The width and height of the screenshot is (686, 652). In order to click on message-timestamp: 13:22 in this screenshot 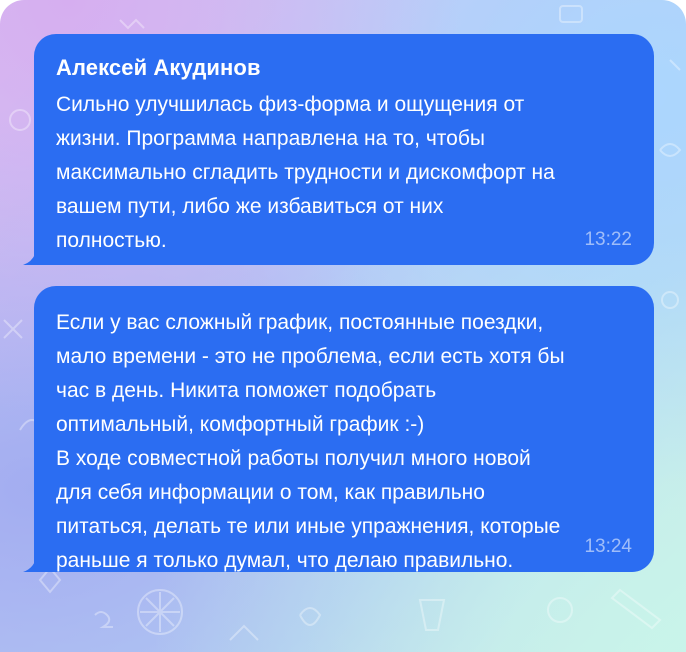, I will do `click(608, 239)`.